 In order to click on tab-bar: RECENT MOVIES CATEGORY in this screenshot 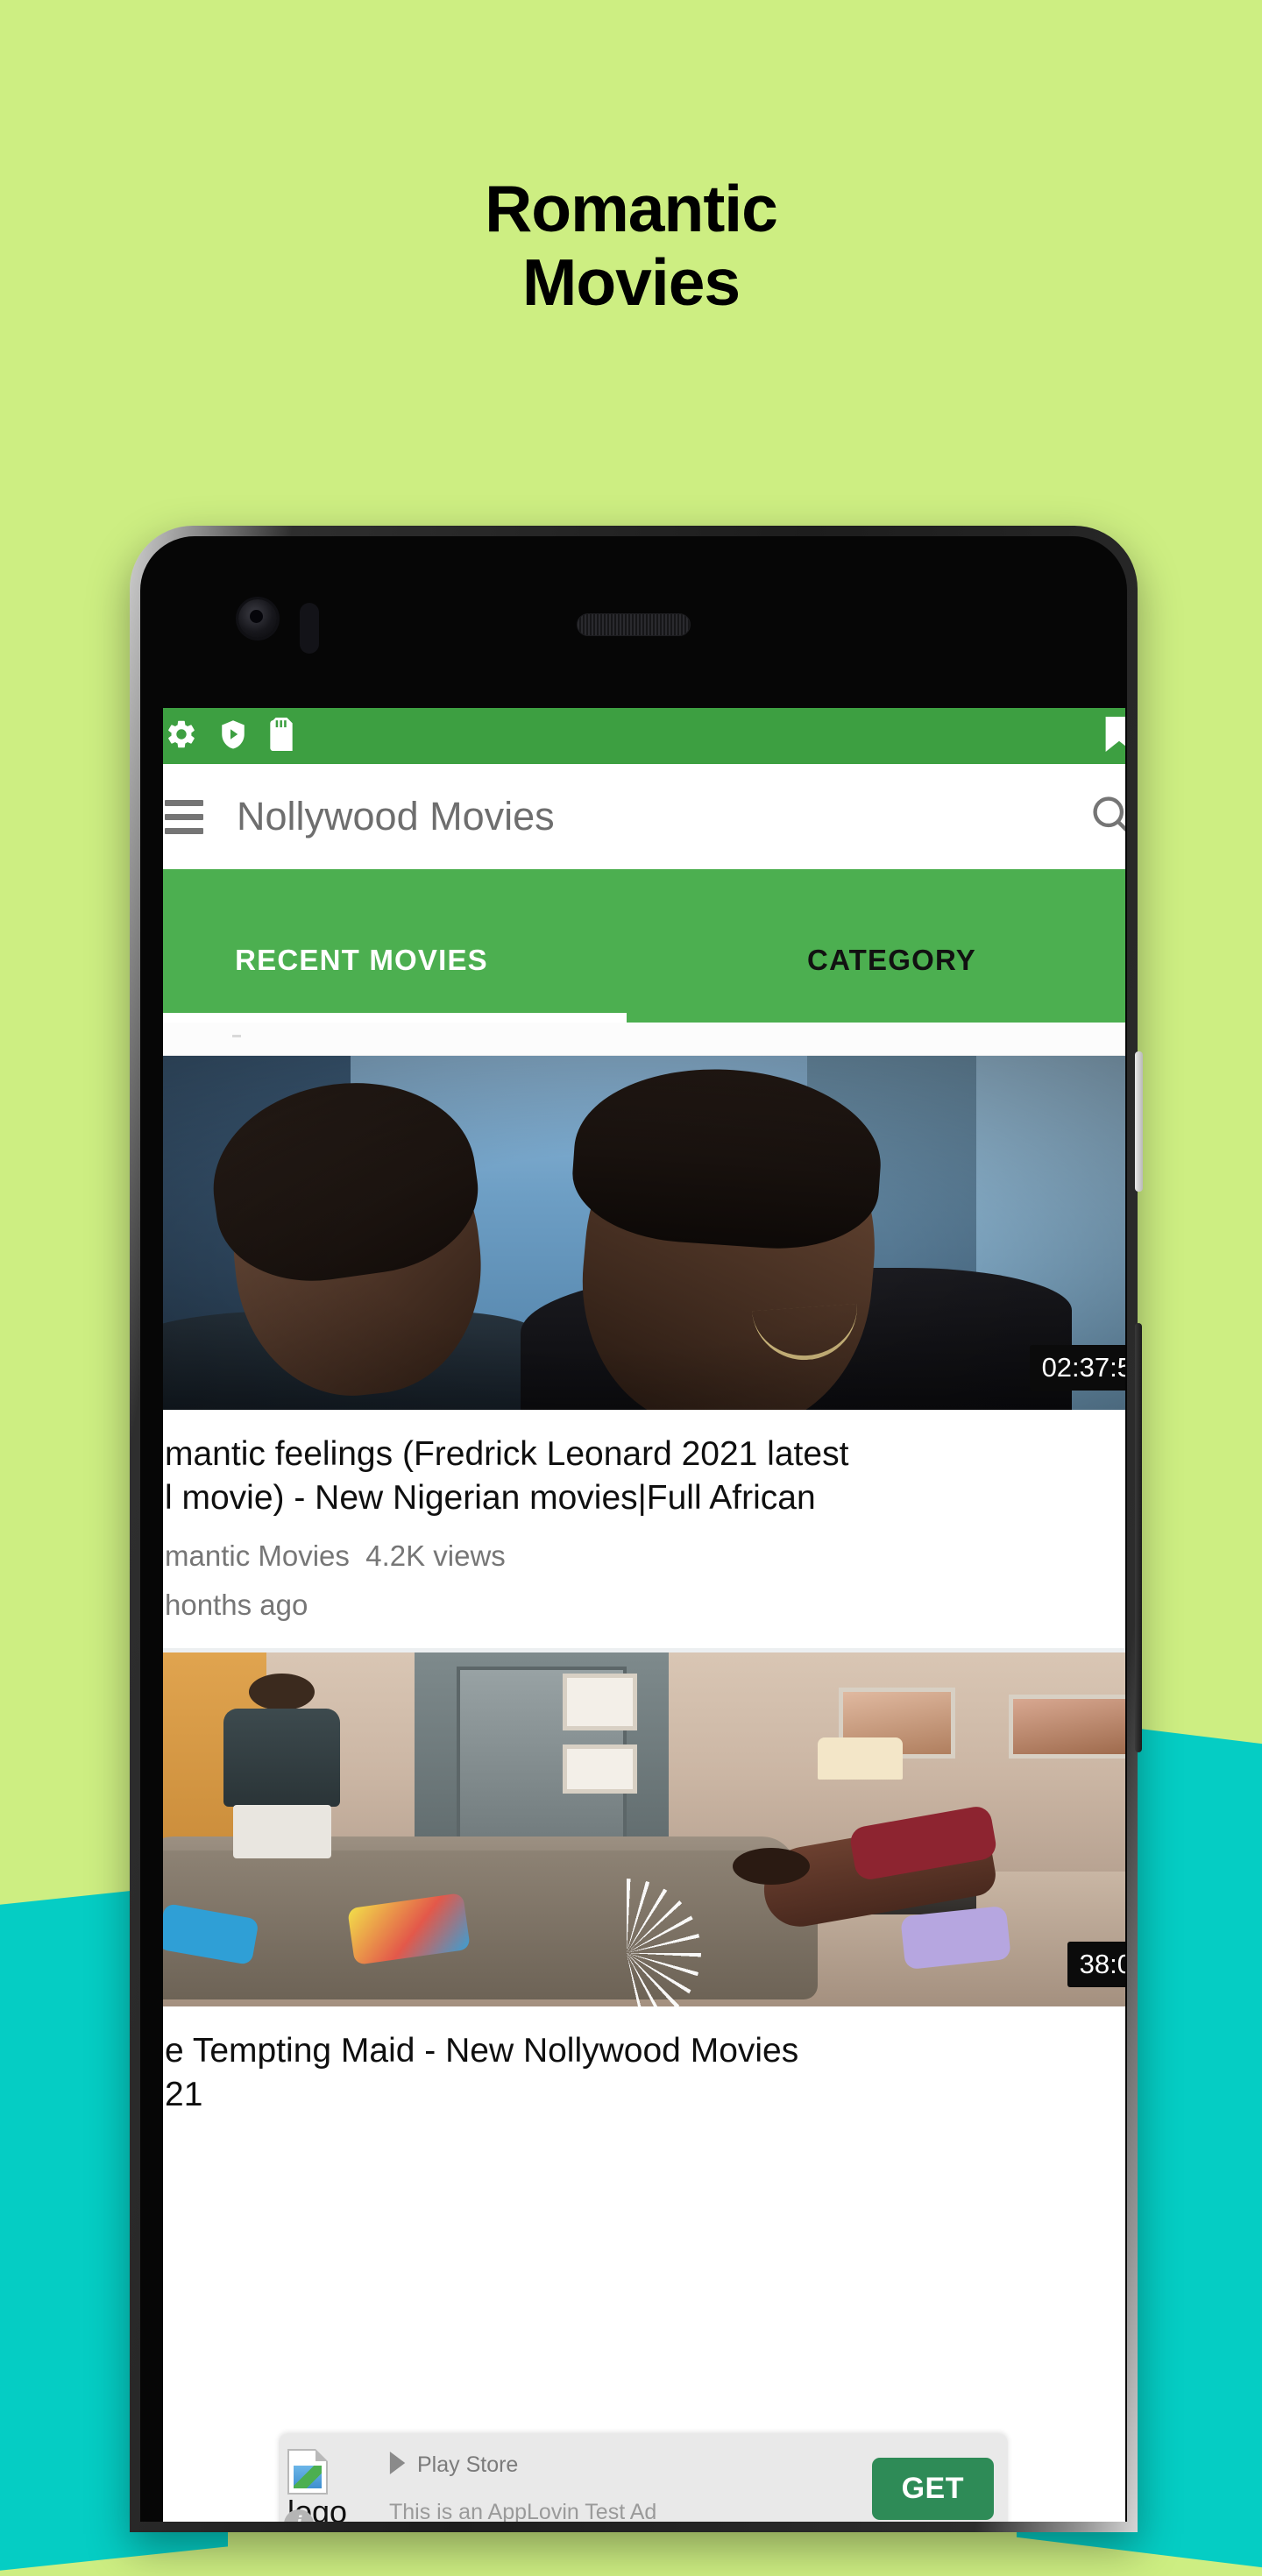, I will do `click(644, 946)`.